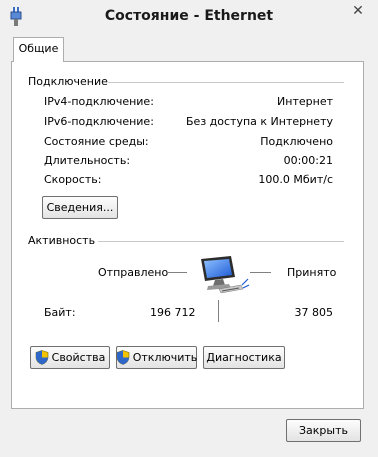  I want to click on ipv4-label: IPv4-подключение:, so click(99, 101).